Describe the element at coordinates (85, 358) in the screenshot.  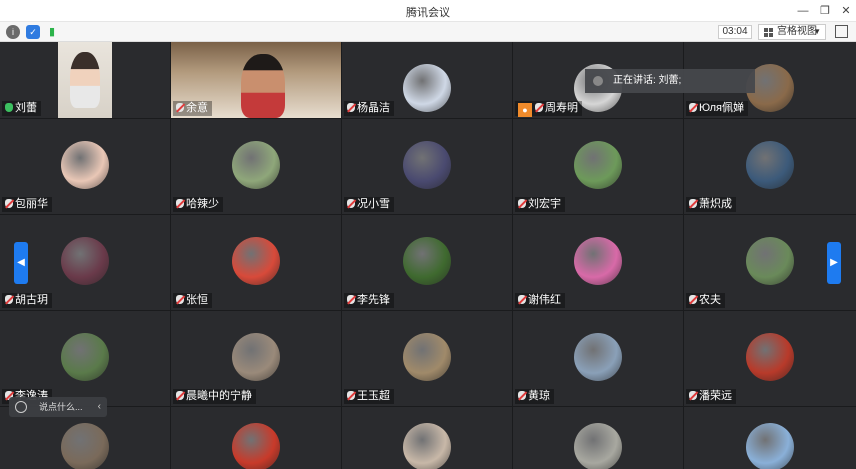
I see `participant-tile: 李逸涛` at that location.